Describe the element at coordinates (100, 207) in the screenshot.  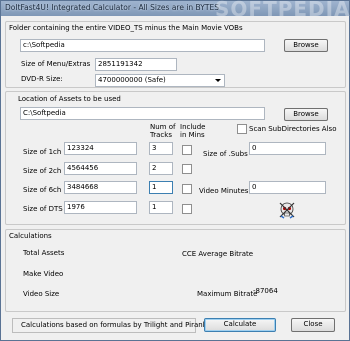
I see `size-dts-input: 1976` at that location.